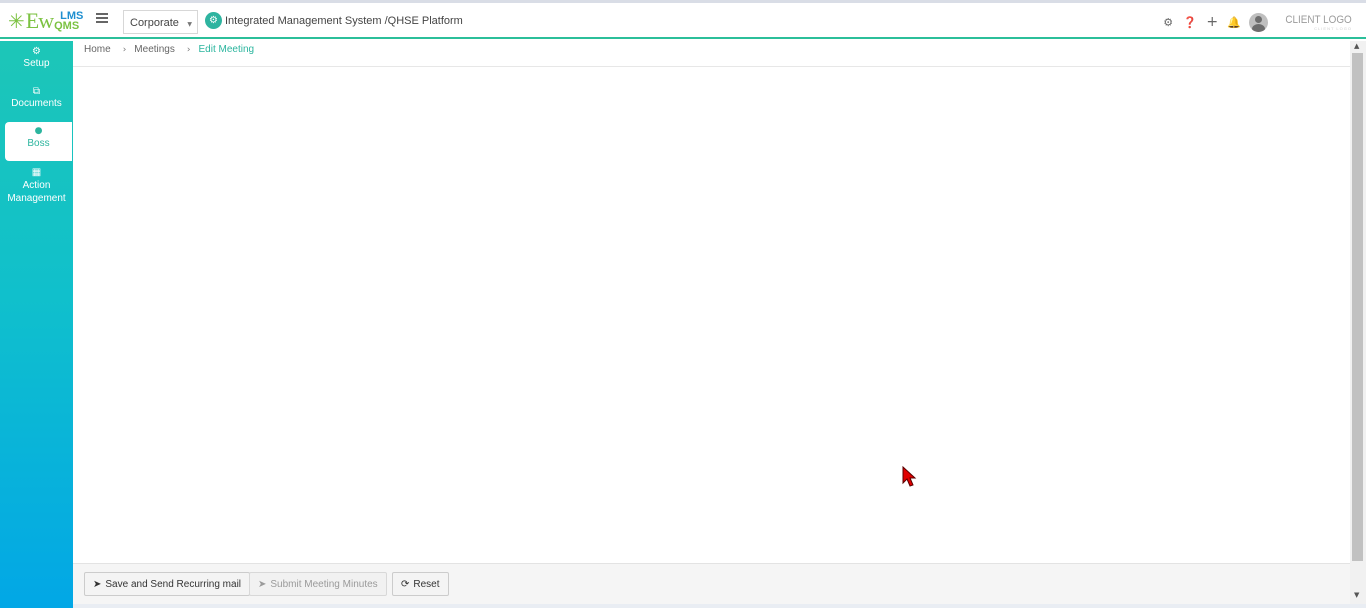  I want to click on save-send-recurring-label: Save and Send Recurring mail, so click(173, 584).